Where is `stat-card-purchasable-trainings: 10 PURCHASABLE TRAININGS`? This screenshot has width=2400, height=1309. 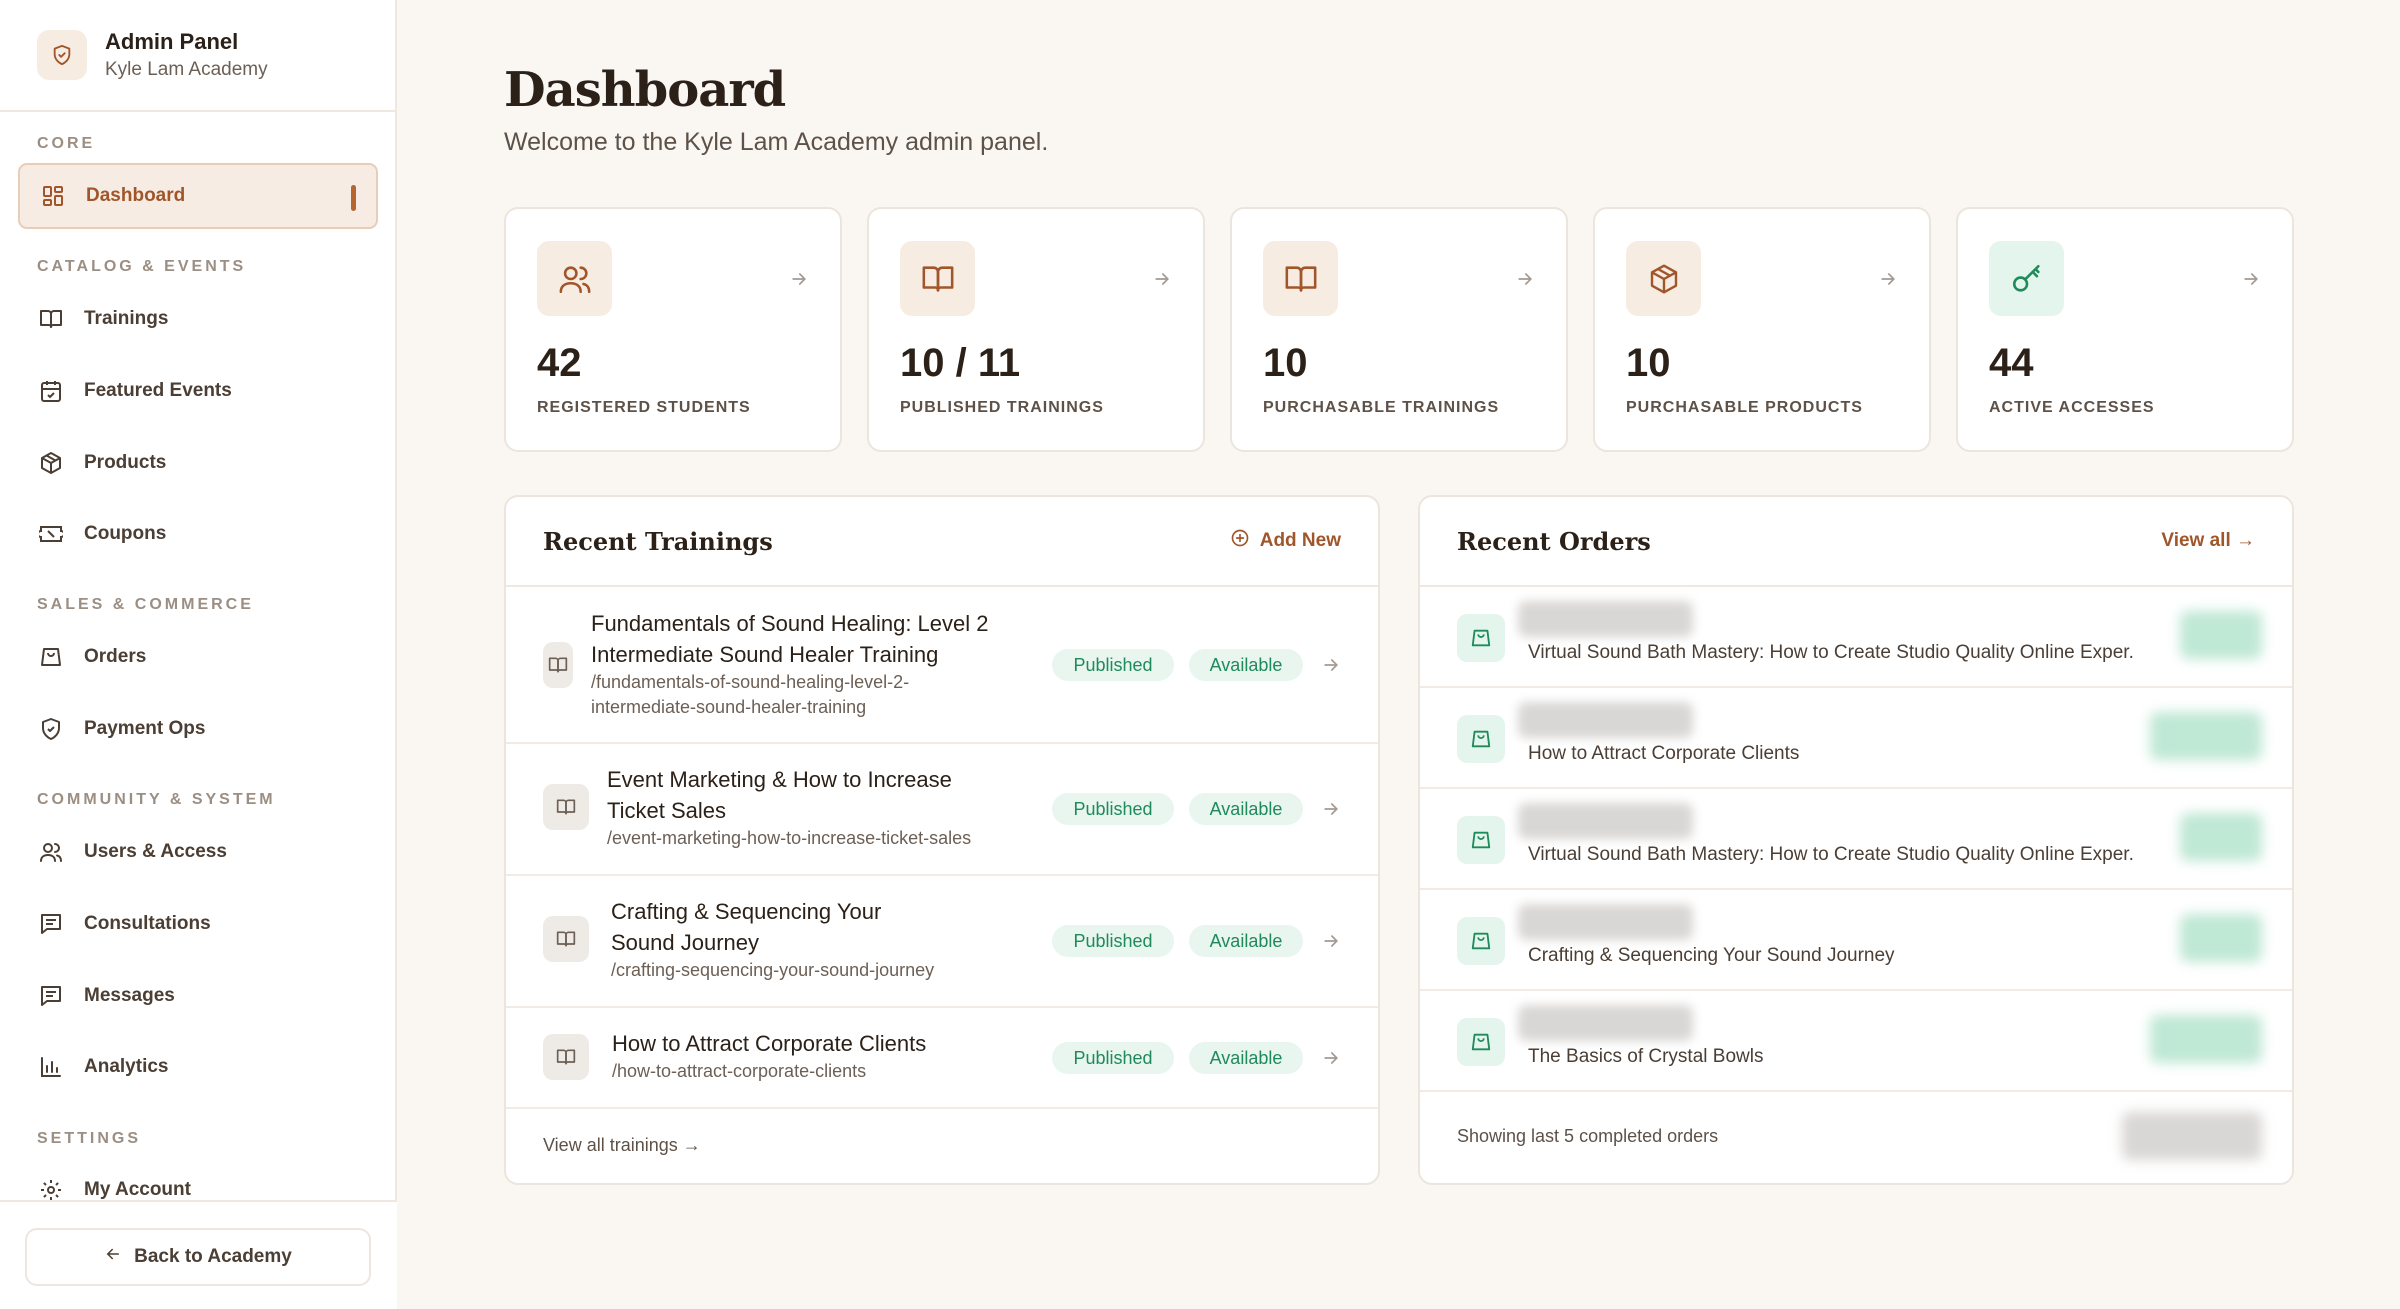 stat-card-purchasable-trainings: 10 PURCHASABLE TRAININGS is located at coordinates (1399, 329).